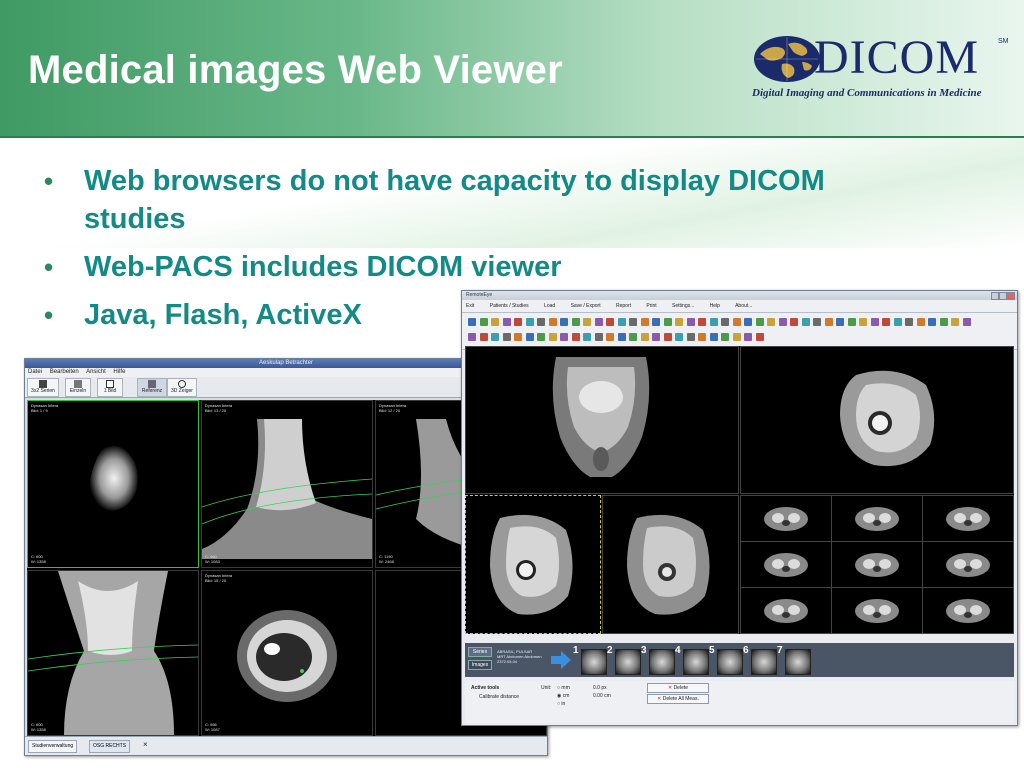 The image size is (1024, 768). Describe the element at coordinates (590, 660) in the screenshot. I see `series-thumbnail: 1` at that location.